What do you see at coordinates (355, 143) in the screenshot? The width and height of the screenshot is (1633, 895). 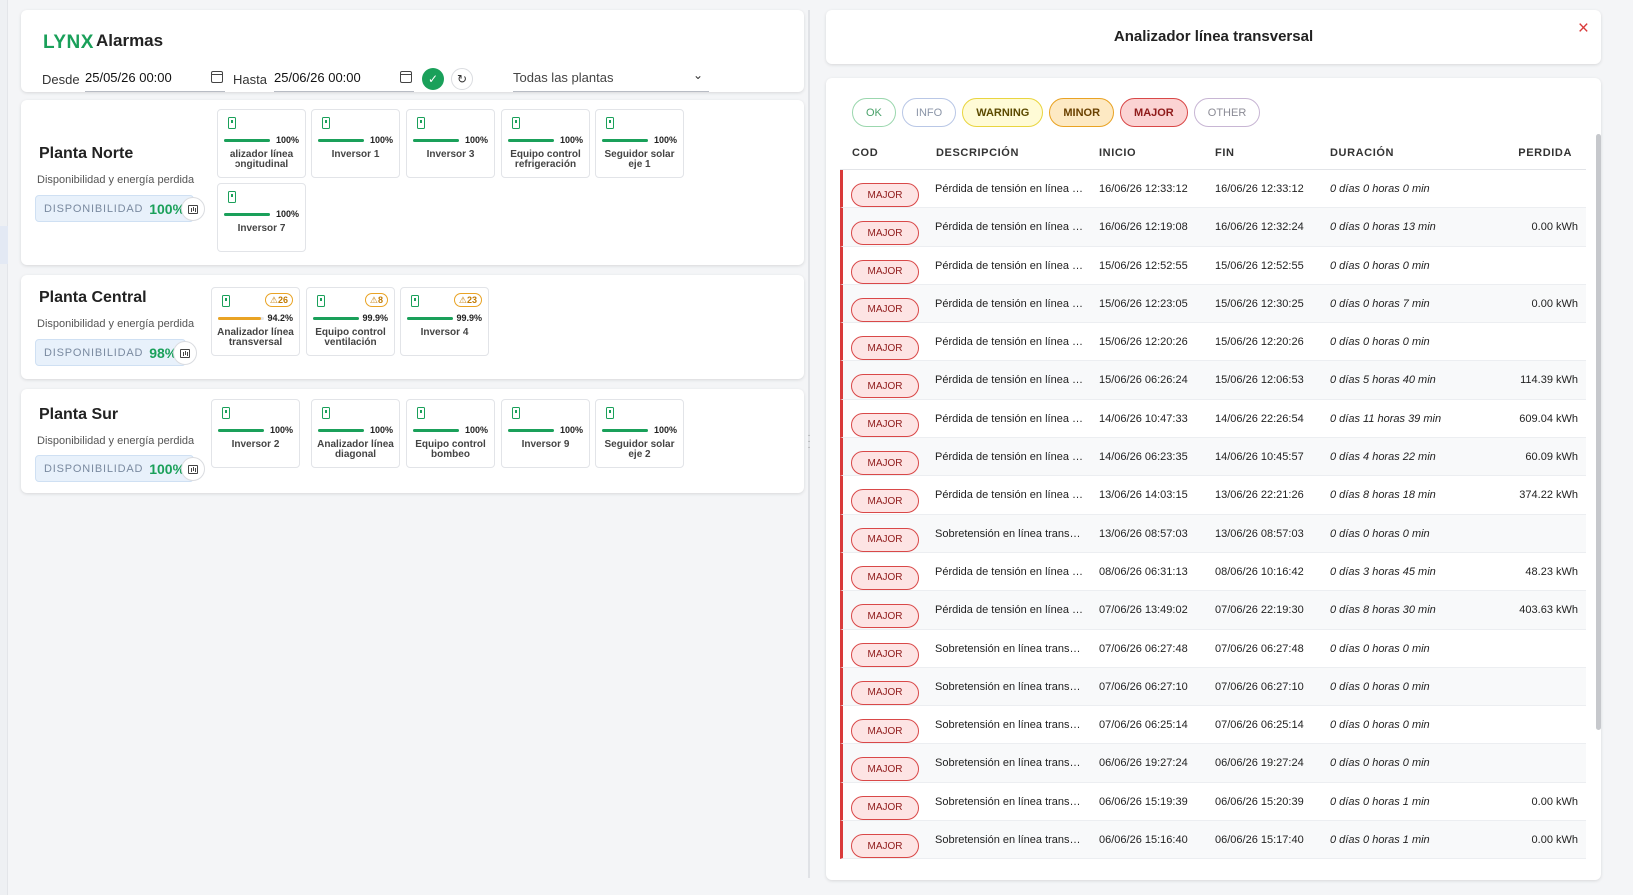 I see `device-tile: 100% Inversor 1` at bounding box center [355, 143].